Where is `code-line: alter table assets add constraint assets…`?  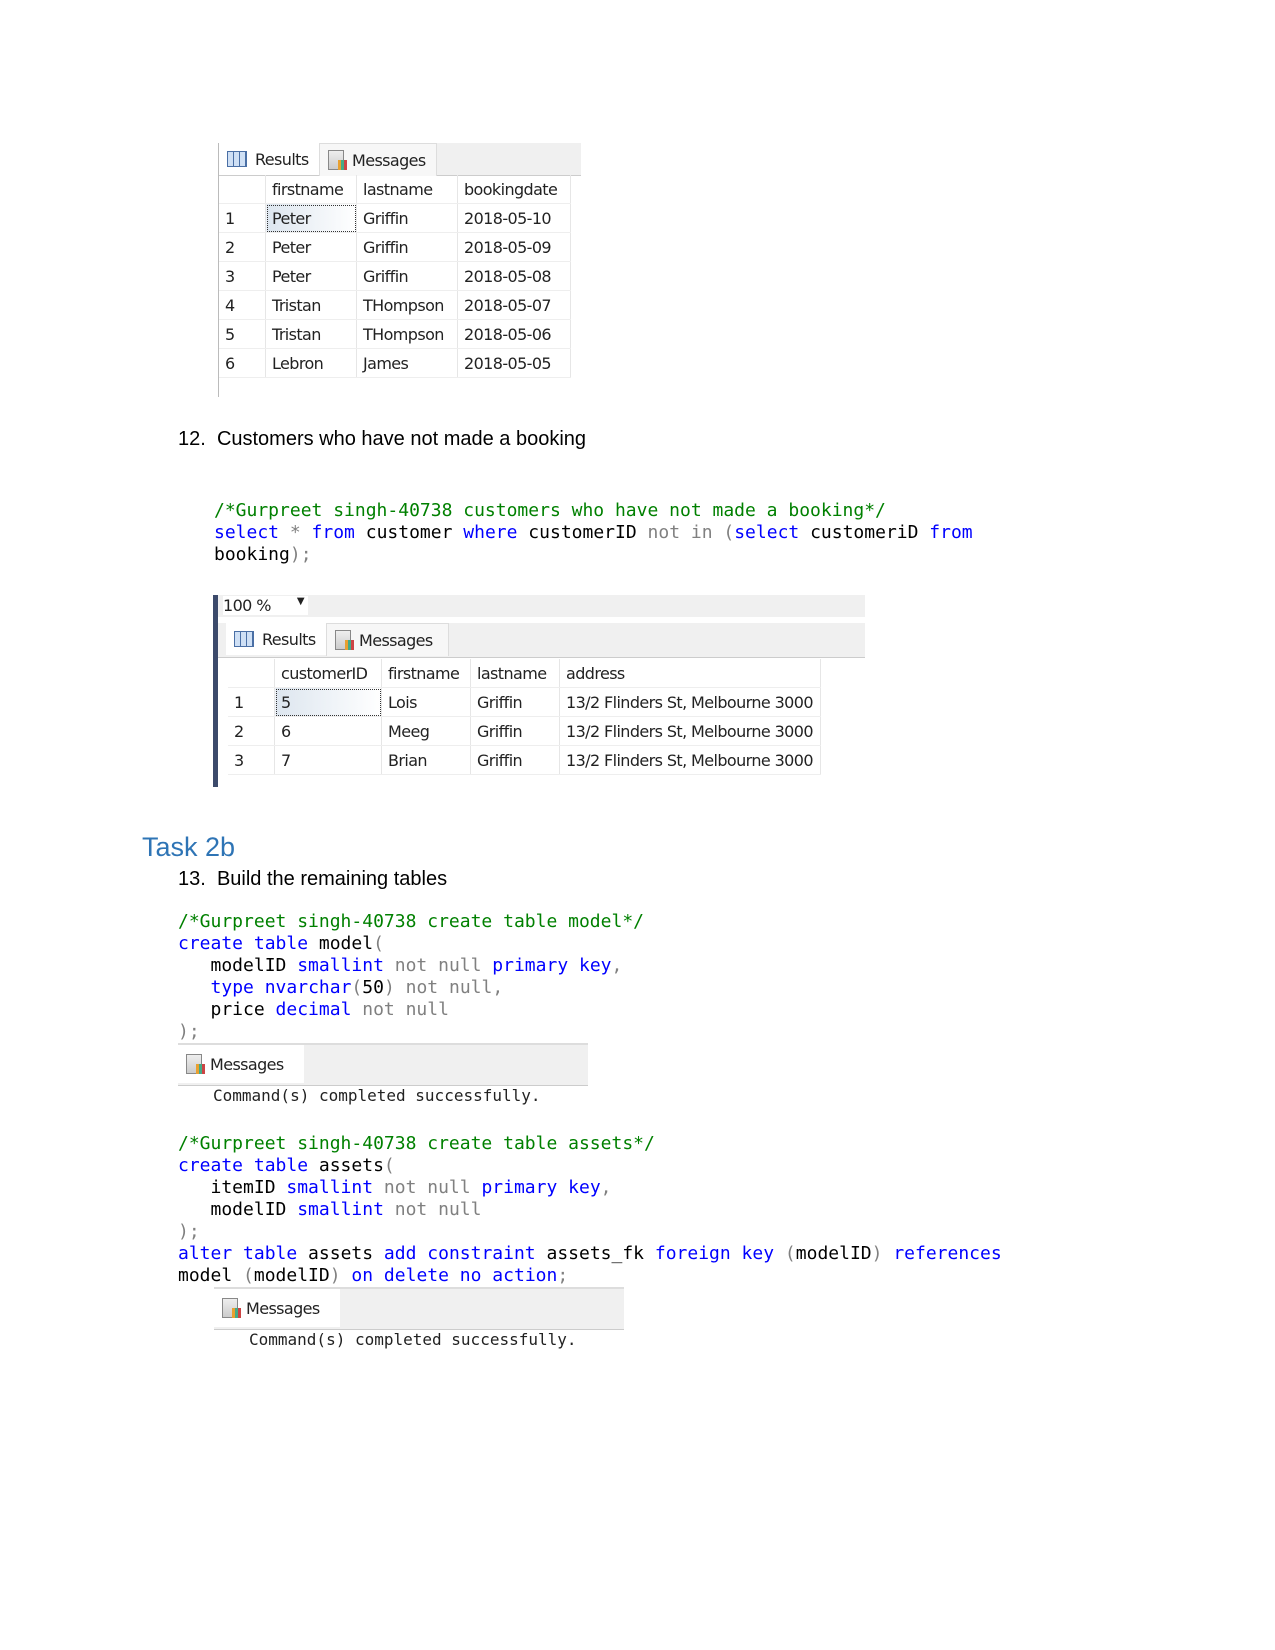
code-line: alter table assets add constraint assets… is located at coordinates (590, 1254).